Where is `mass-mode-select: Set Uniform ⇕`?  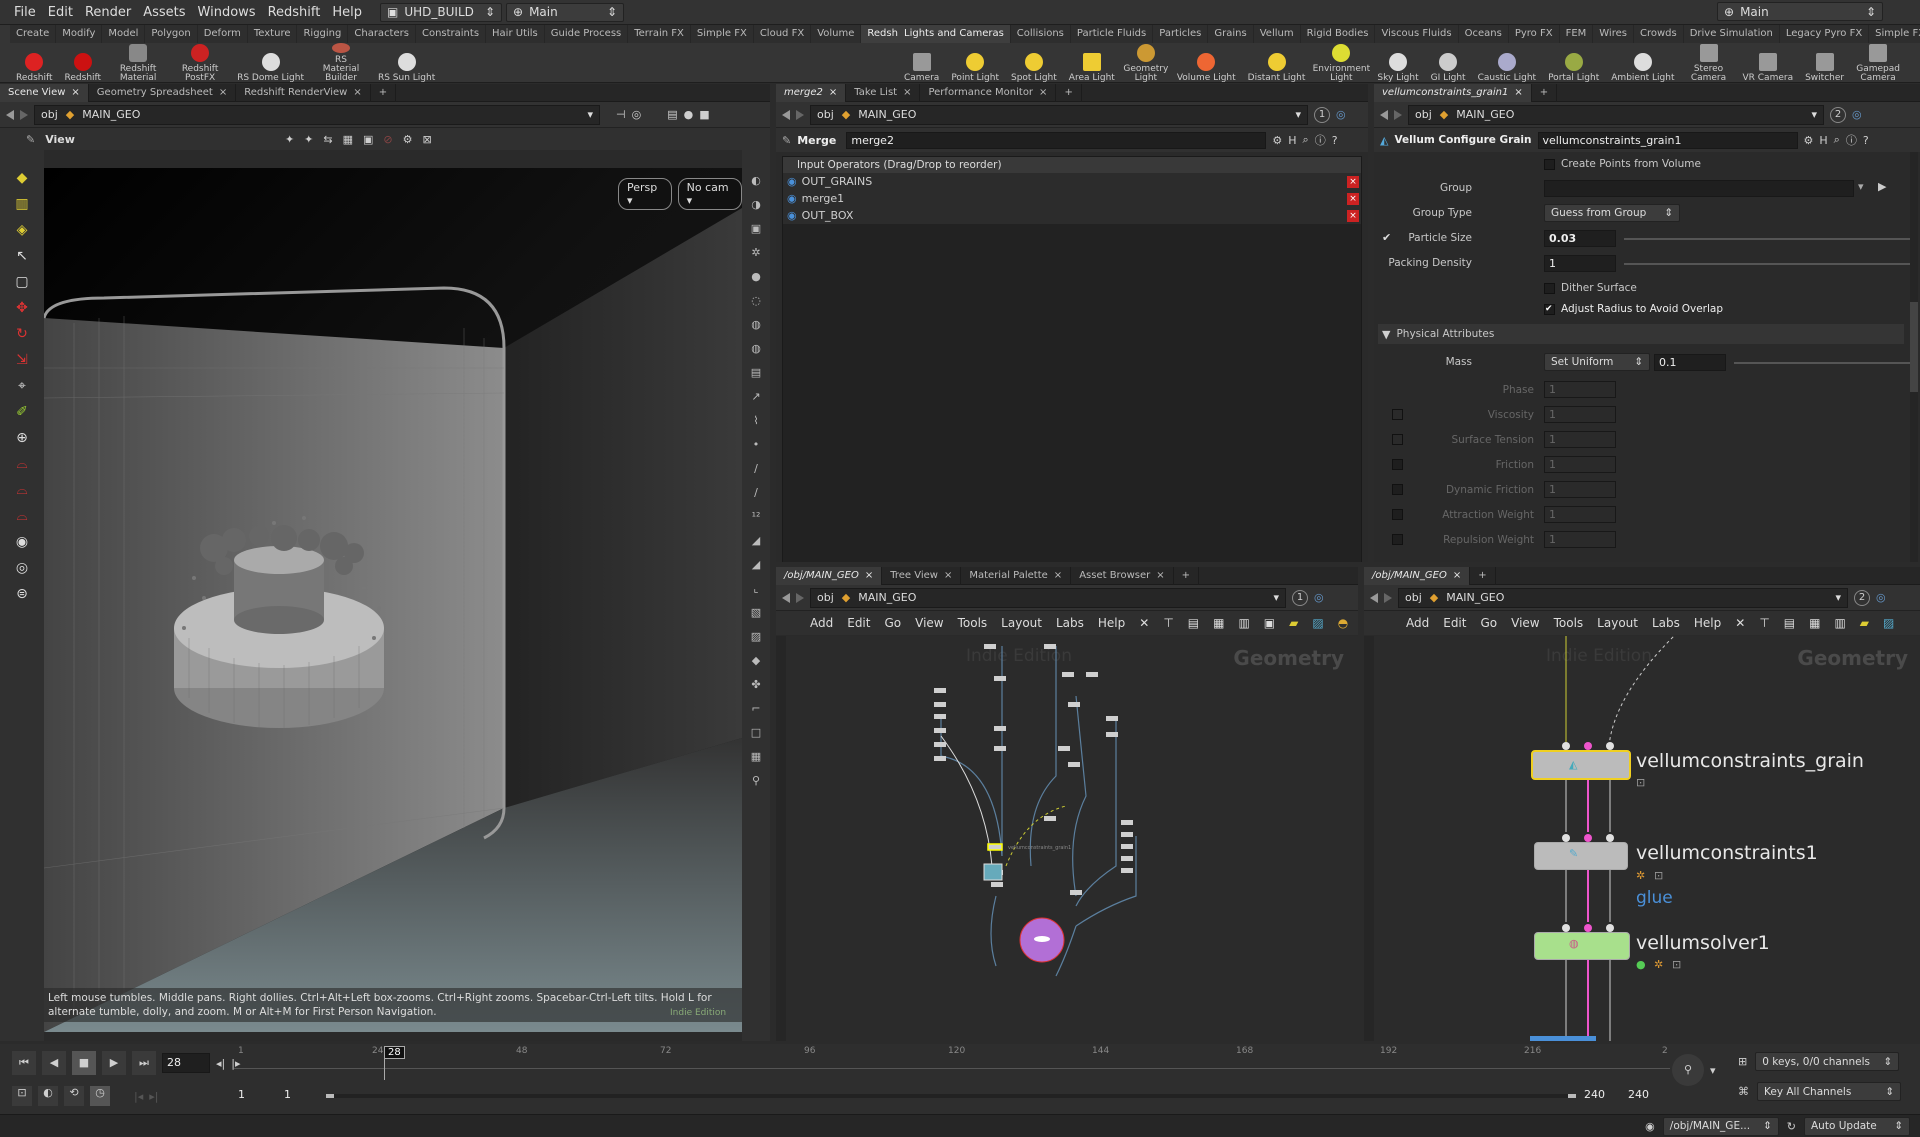 mass-mode-select: Set Uniform ⇕ is located at coordinates (1597, 362).